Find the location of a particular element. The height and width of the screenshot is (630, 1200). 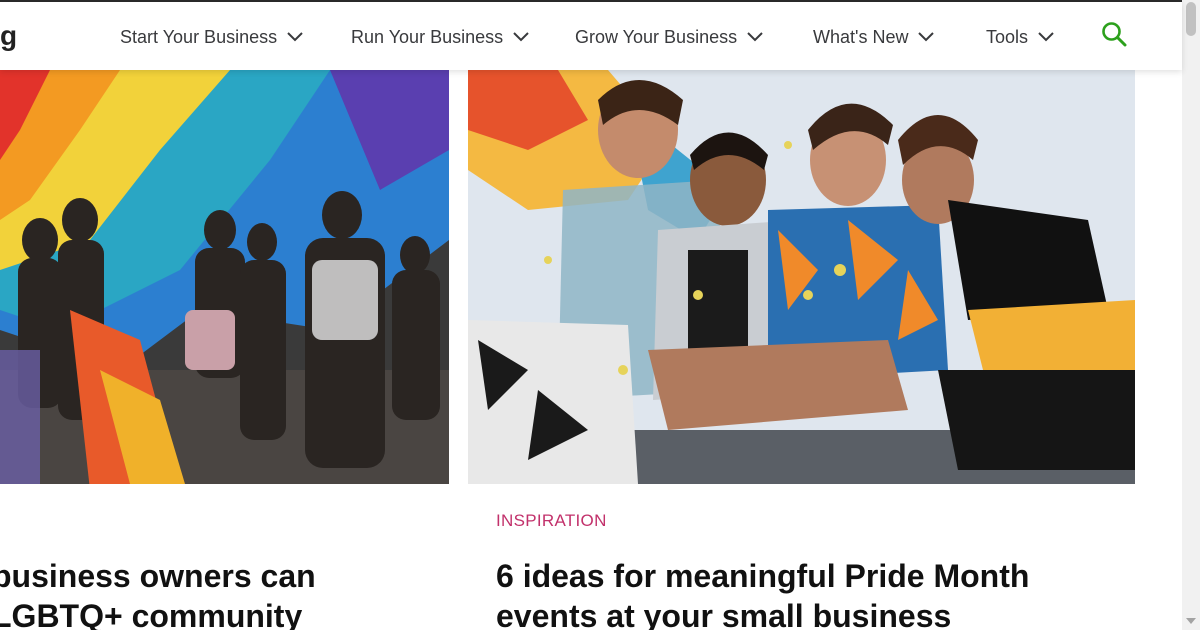

scrollbar-thumb is located at coordinates (1191, 19).